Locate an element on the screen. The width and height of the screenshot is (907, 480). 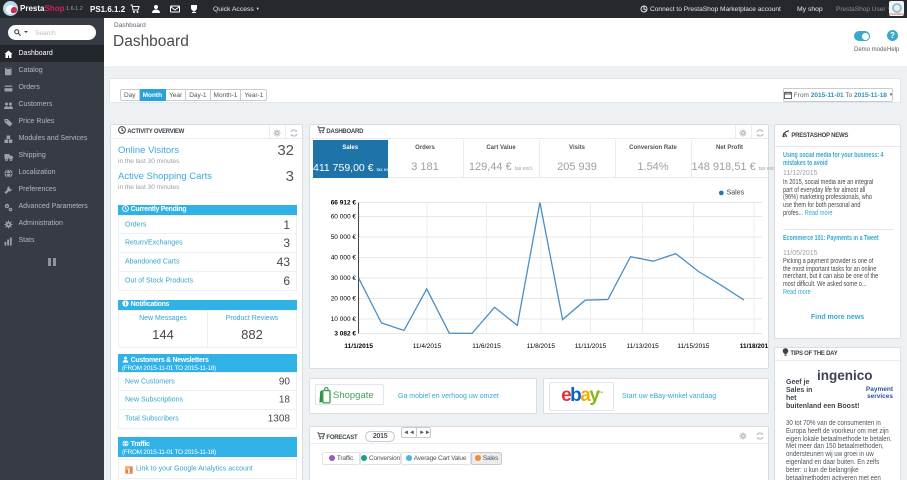
svg-text: 11/13/2015 is located at coordinates (643, 346).